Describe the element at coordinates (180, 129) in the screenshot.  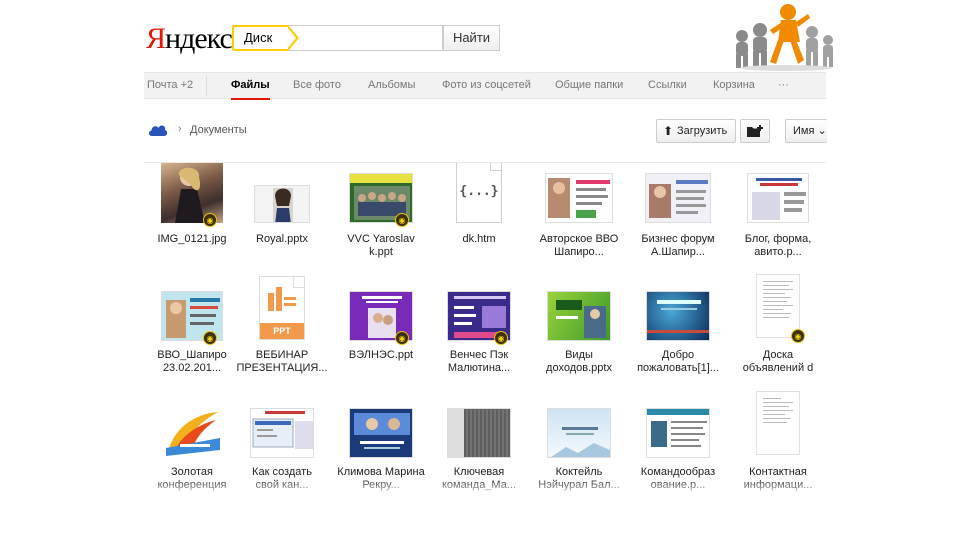
I see `breadcrumb-chevron-icon: ›` at that location.